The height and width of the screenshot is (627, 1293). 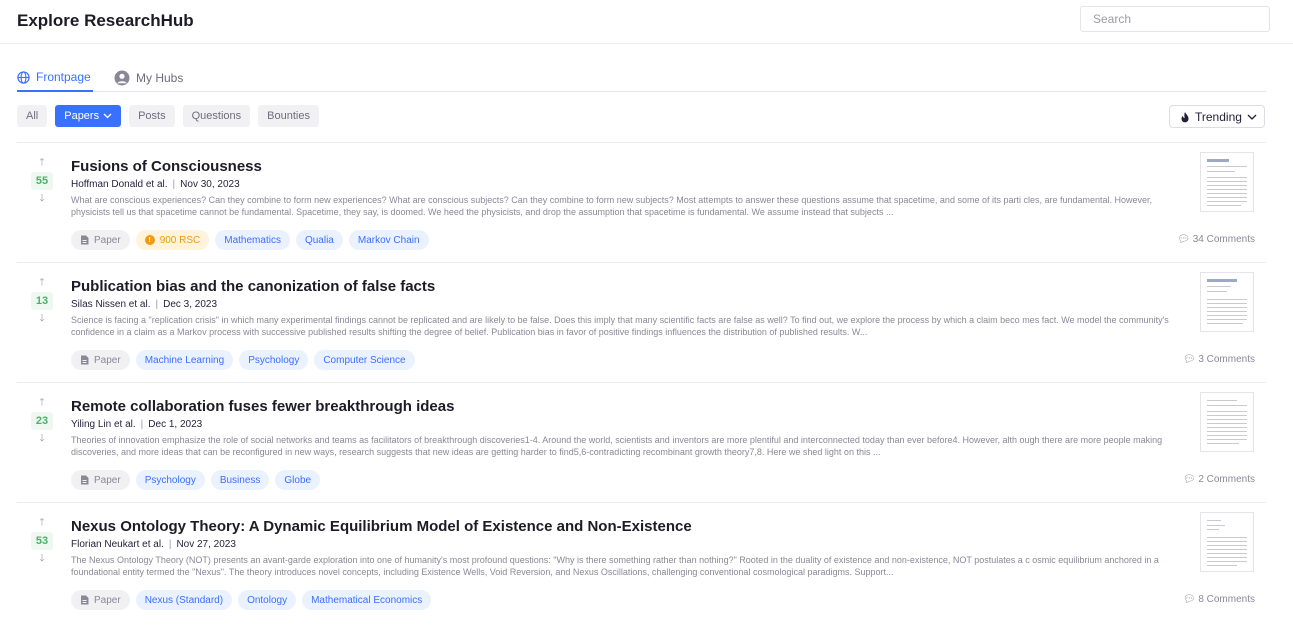 I want to click on filter-all-label: All, so click(x=32, y=116).